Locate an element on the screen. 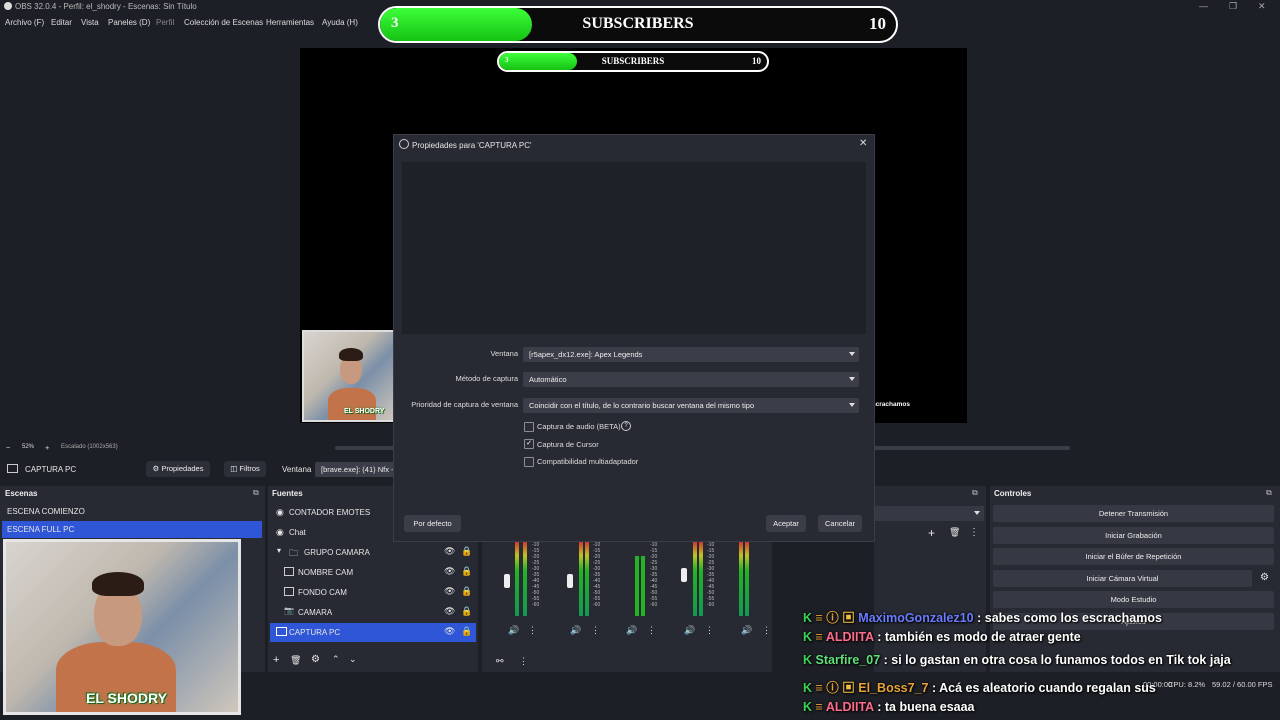  transition-select is located at coordinates (929, 513).